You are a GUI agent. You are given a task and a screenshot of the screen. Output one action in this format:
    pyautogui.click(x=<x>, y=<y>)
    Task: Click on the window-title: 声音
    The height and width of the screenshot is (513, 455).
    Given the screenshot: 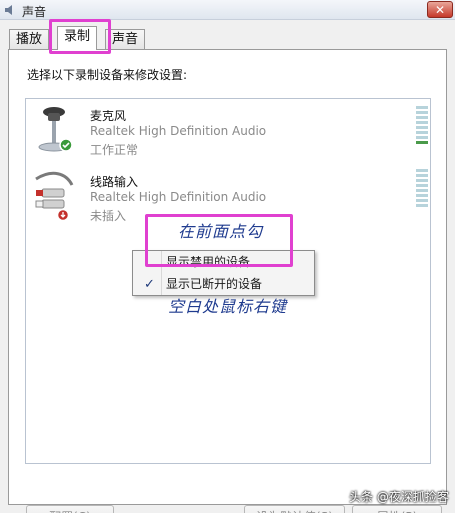 What is the action you would take?
    pyautogui.click(x=34, y=12)
    